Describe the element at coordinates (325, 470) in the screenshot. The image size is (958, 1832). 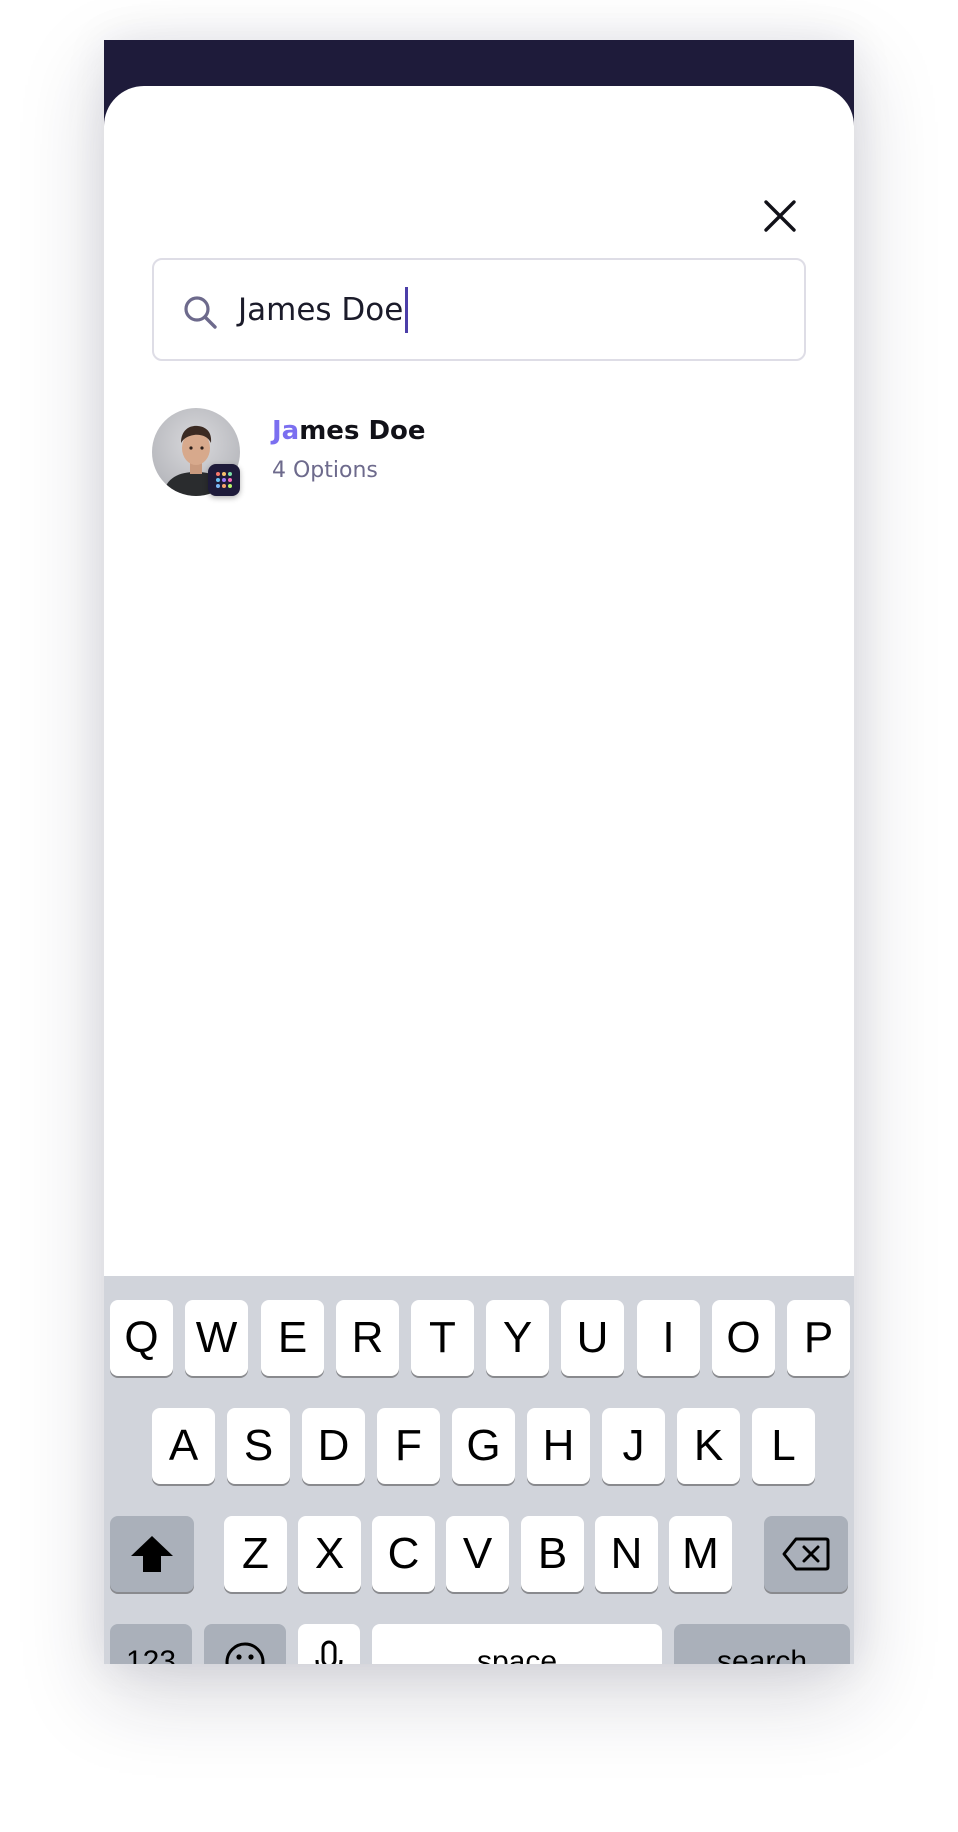
I see `result-subtitle: 4 Options` at that location.